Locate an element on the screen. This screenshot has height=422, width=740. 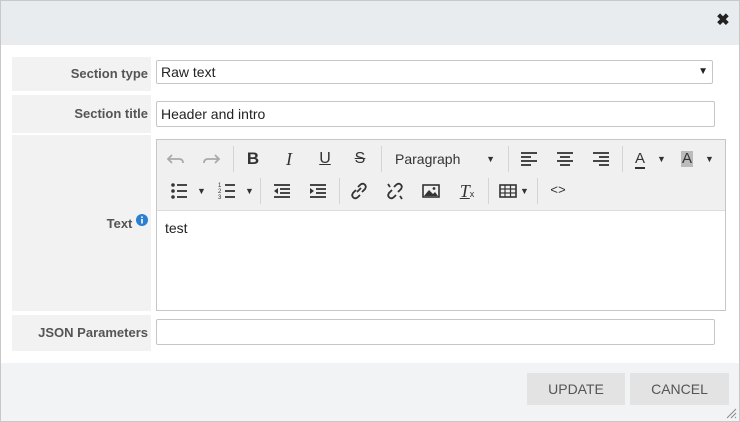
image-icon is located at coordinates (431, 191).